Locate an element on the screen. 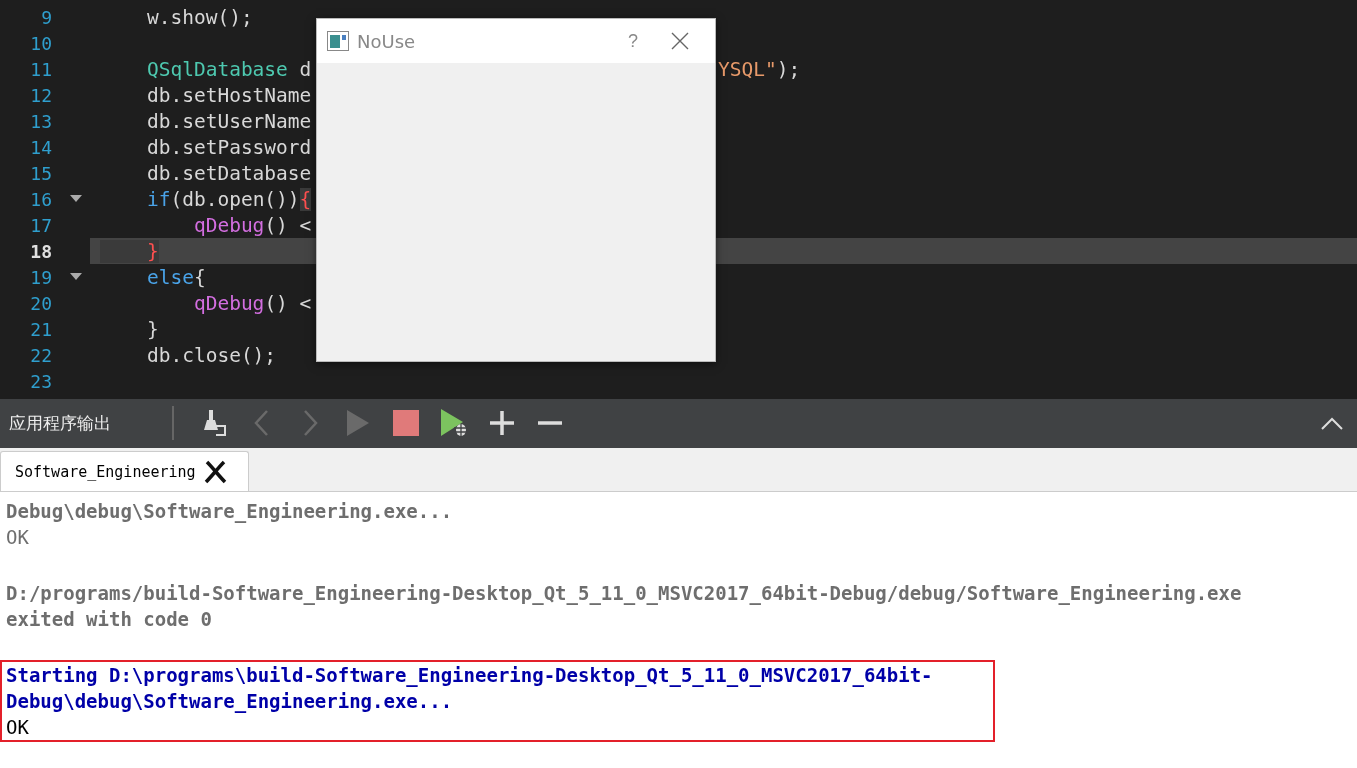 This screenshot has height=768, width=1357. line-number: 13 is located at coordinates (40, 121).